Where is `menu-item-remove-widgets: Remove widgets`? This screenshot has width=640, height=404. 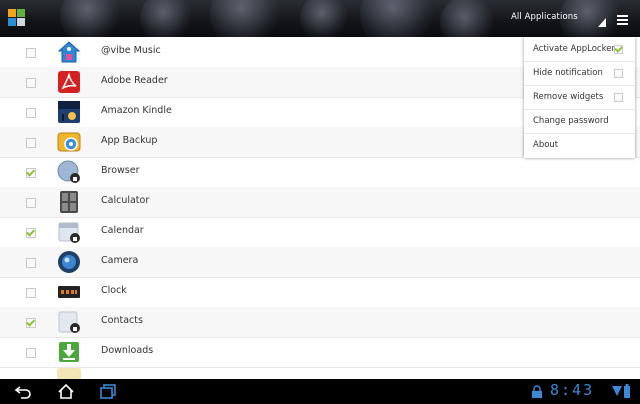
menu-item-remove-widgets: Remove widgets is located at coordinates (579, 97).